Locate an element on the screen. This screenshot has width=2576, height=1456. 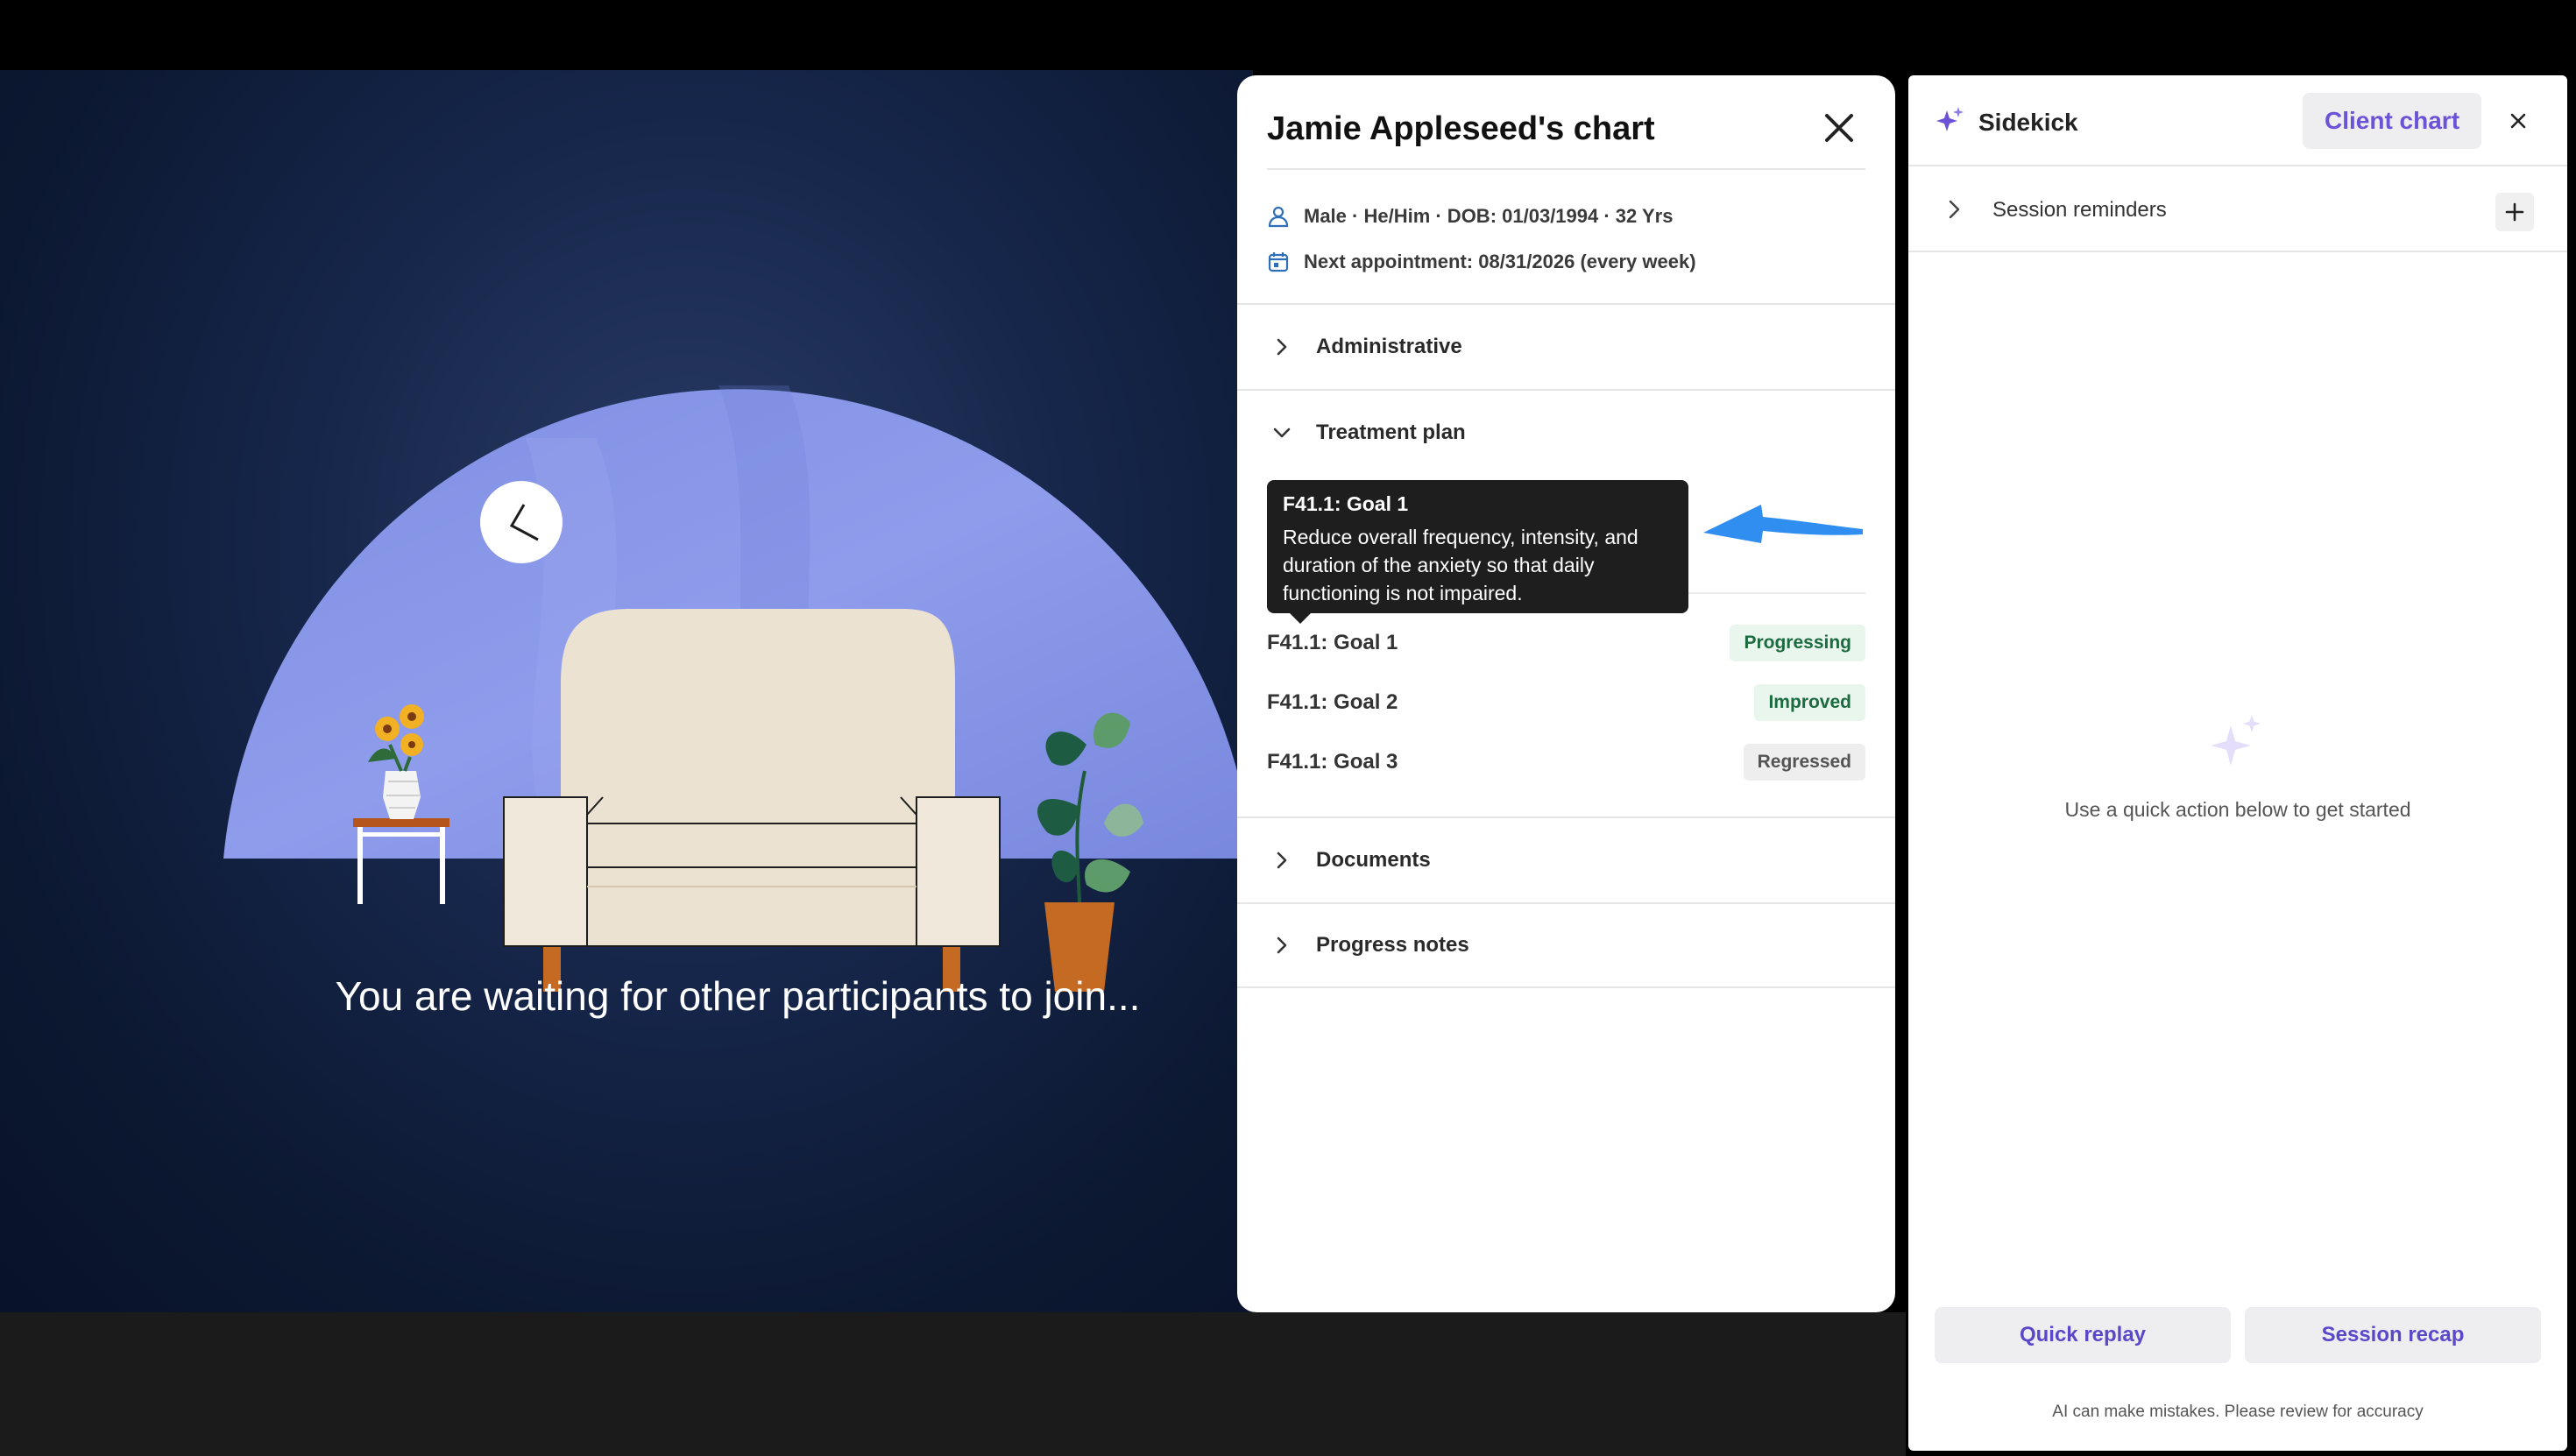
sidekick-header: Sidekick Client chart is located at coordinates (2237, 121).